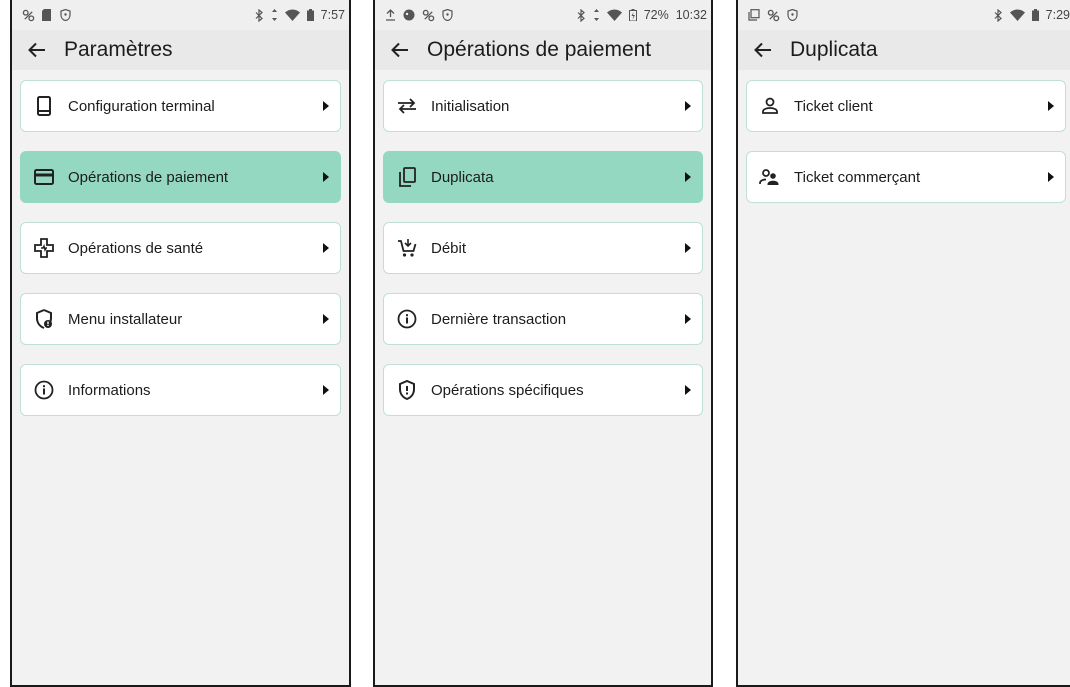 Image resolution: width=1070 pixels, height=687 pixels. What do you see at coordinates (499, 319) in the screenshot?
I see `menu-item-label: Dernière transaction` at bounding box center [499, 319].